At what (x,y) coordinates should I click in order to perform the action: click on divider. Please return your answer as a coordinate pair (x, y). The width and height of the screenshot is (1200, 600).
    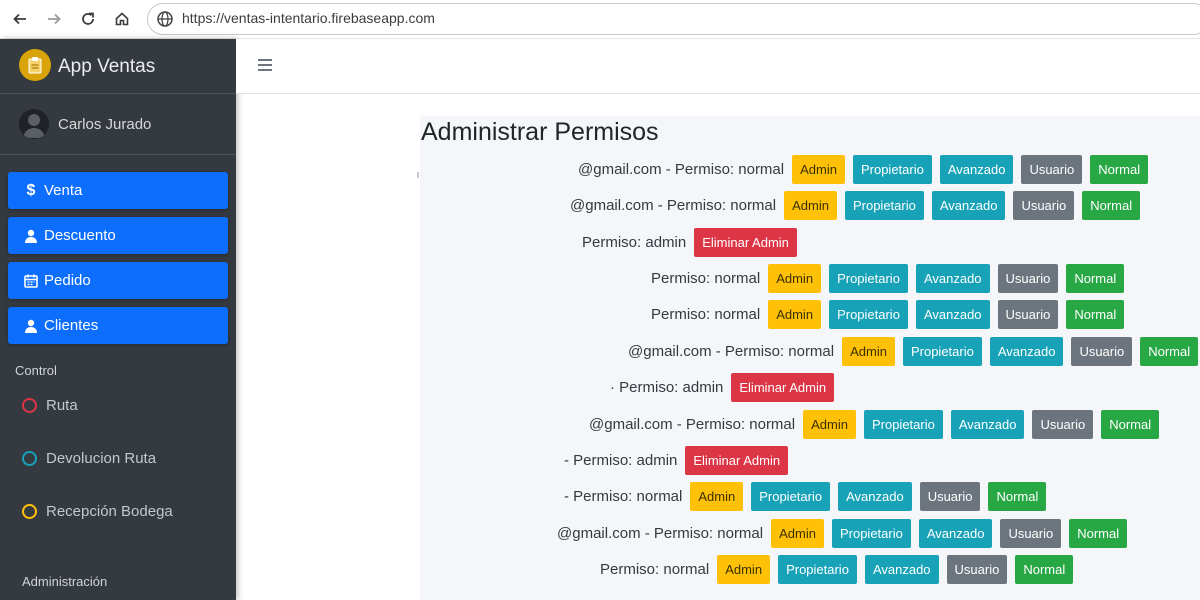
    Looking at the image, I should click on (418, 175).